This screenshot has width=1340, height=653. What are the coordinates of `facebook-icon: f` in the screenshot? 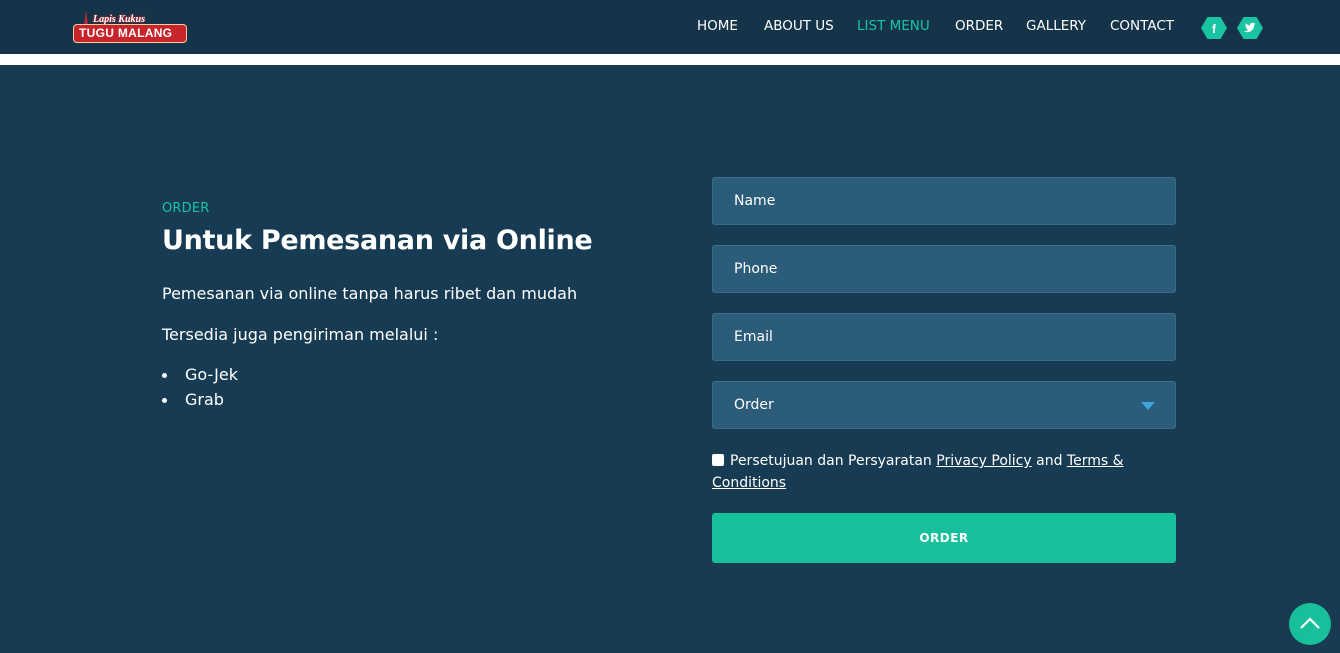 It's located at (1214, 28).